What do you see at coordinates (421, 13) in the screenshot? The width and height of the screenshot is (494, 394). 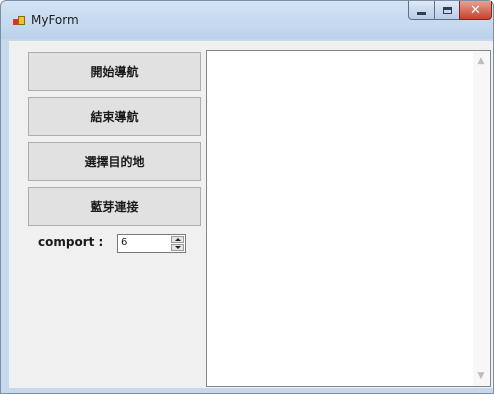 I see `minimize-icon` at bounding box center [421, 13].